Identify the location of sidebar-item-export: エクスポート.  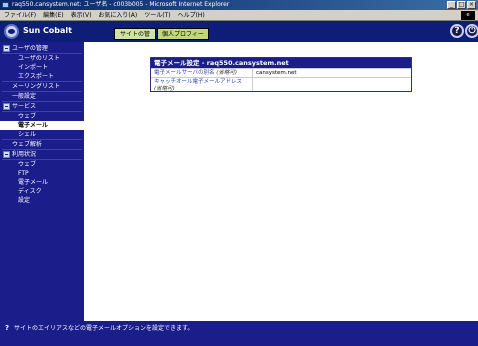
(42, 76).